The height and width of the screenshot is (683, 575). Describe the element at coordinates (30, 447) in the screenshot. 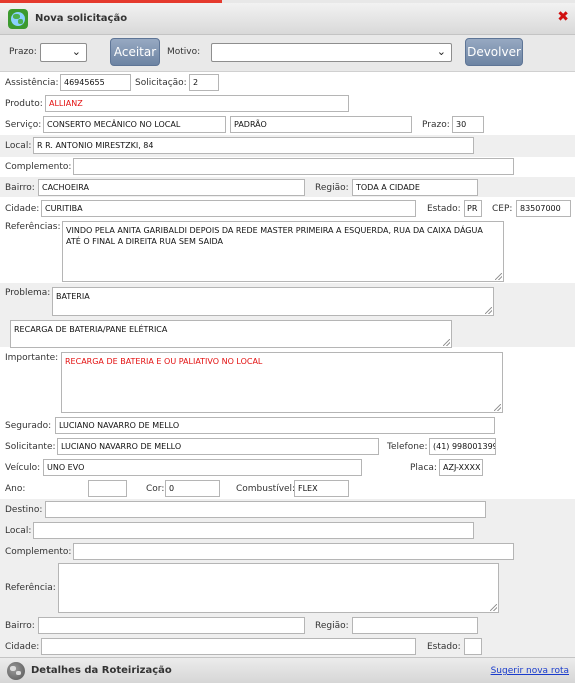

I see `solicitante-label: Solicitante:` at that location.